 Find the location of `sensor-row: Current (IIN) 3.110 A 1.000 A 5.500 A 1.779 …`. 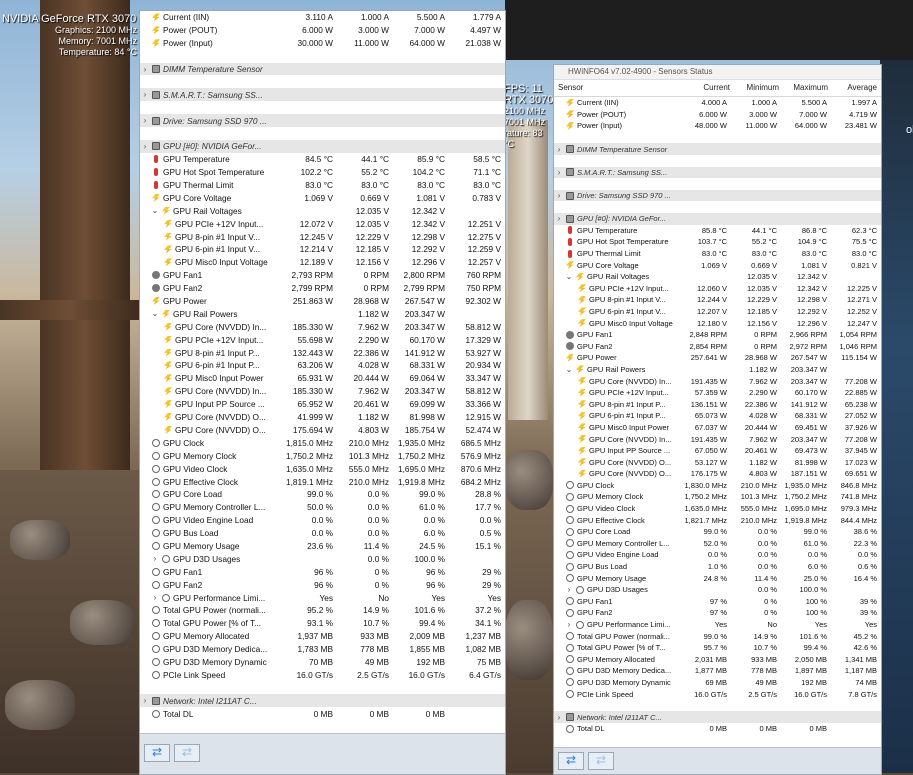

sensor-row: Current (IIN) 3.110 A 1.000 A 5.500 A 1.779 … is located at coordinates (322, 17).